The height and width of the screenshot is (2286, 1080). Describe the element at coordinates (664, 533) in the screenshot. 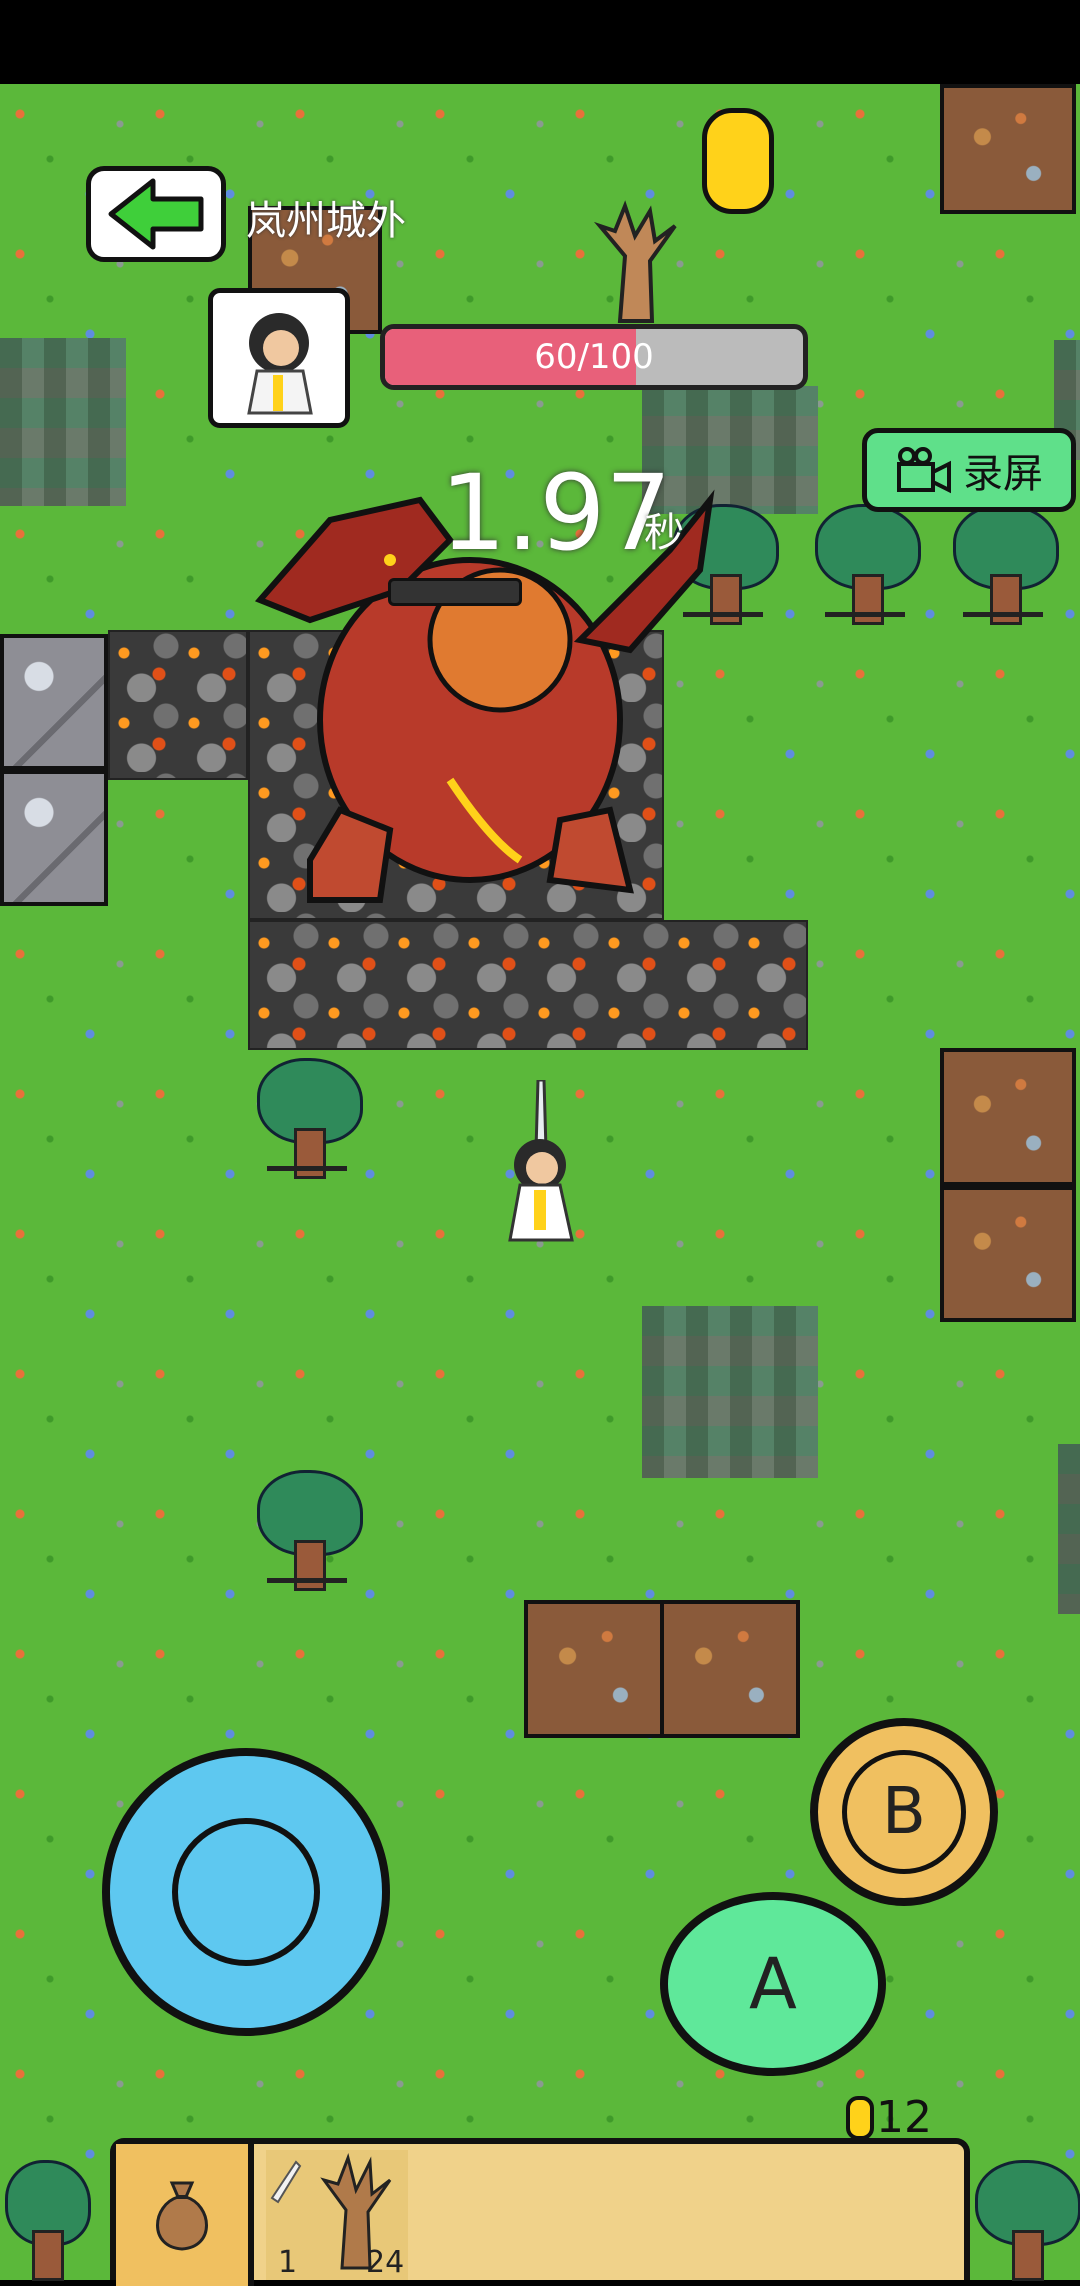

I see `countdown-unit: 秒` at that location.